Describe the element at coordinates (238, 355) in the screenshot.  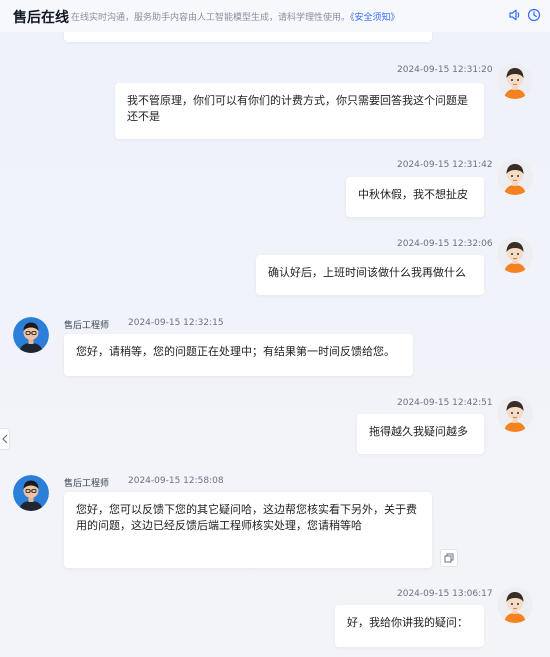
I see `message-bubble: 您好，请稍等，您的问题正在处理中；有结果第一时间反馈给您。` at that location.